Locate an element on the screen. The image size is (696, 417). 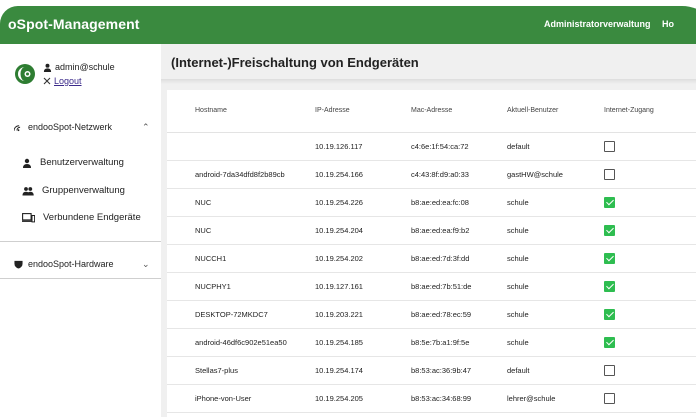
column-header-aktuell-benutzer: Aktuell-Benutzer is located at coordinates (527, 111).